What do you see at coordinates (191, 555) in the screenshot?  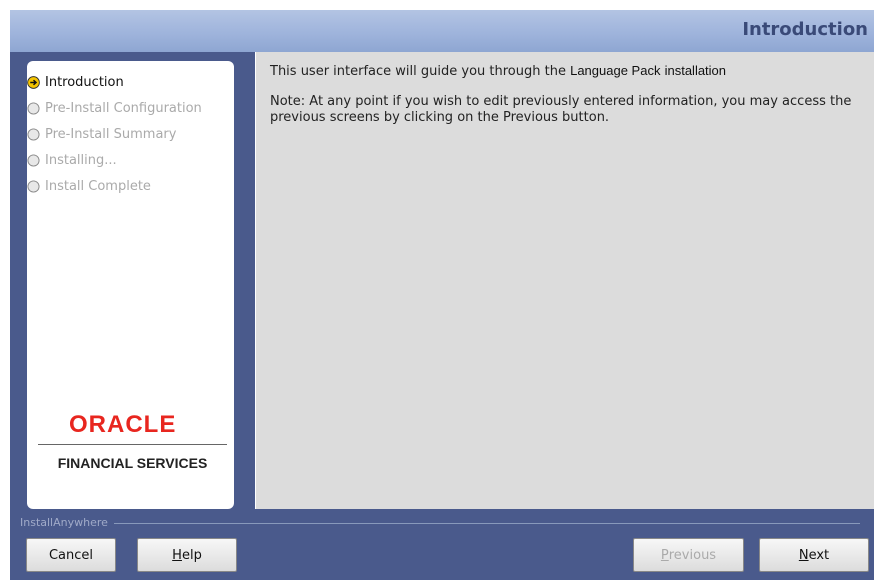 I see `help-label: elp` at bounding box center [191, 555].